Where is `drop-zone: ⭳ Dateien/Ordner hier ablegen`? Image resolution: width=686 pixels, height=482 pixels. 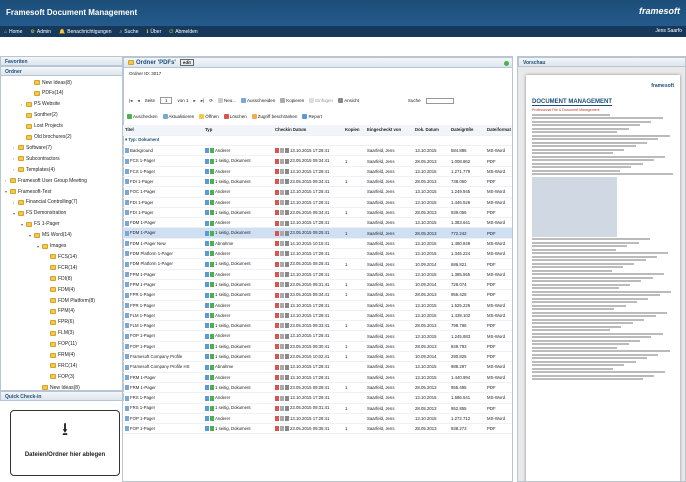
drop-zone: ⭳ Dateien/Ordner hier ablegen is located at coordinates (65, 443).